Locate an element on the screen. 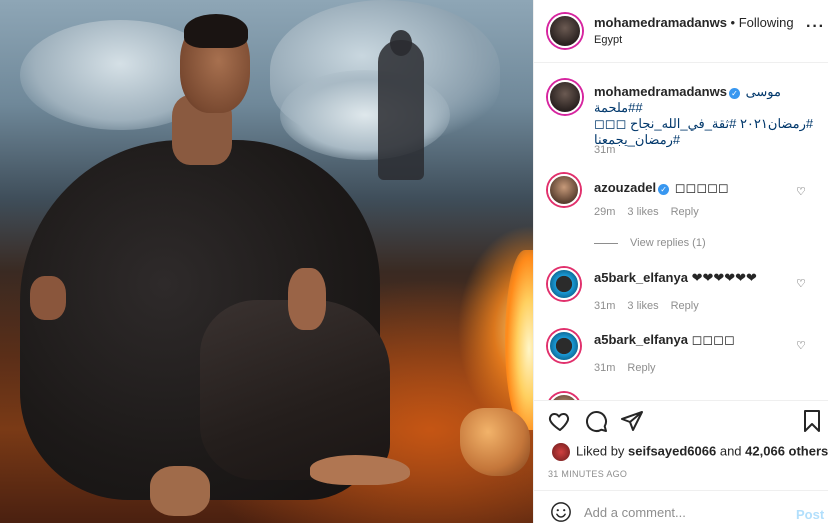 The width and height of the screenshot is (828, 523). comment-body: ❤❤❤❤❤❤ is located at coordinates (724, 277).